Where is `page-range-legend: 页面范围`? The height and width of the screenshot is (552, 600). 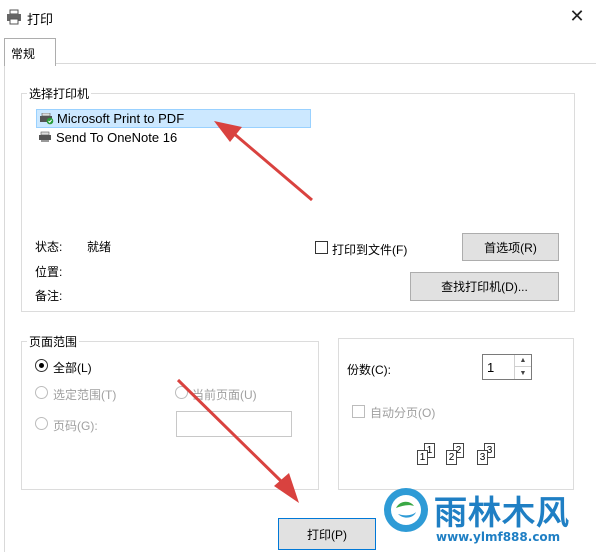 page-range-legend: 页面范围 is located at coordinates (53, 341).